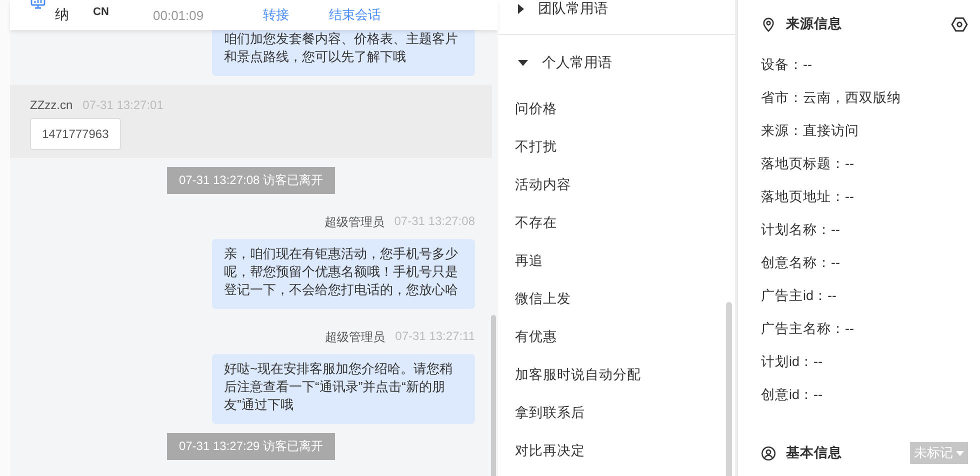 The width and height of the screenshot is (980, 476). I want to click on user-icon, so click(768, 453).